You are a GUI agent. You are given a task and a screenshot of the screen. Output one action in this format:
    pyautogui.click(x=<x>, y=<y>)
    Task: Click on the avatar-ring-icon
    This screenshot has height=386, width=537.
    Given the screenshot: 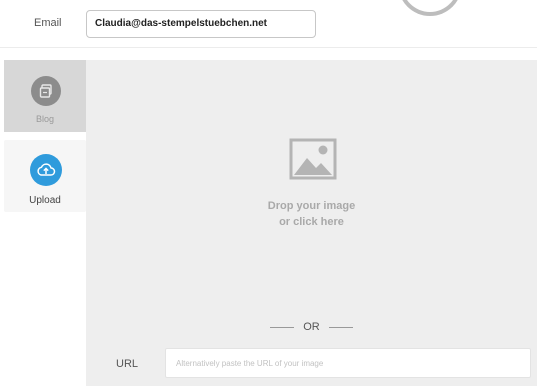 What is the action you would take?
    pyautogui.click(x=430, y=8)
    